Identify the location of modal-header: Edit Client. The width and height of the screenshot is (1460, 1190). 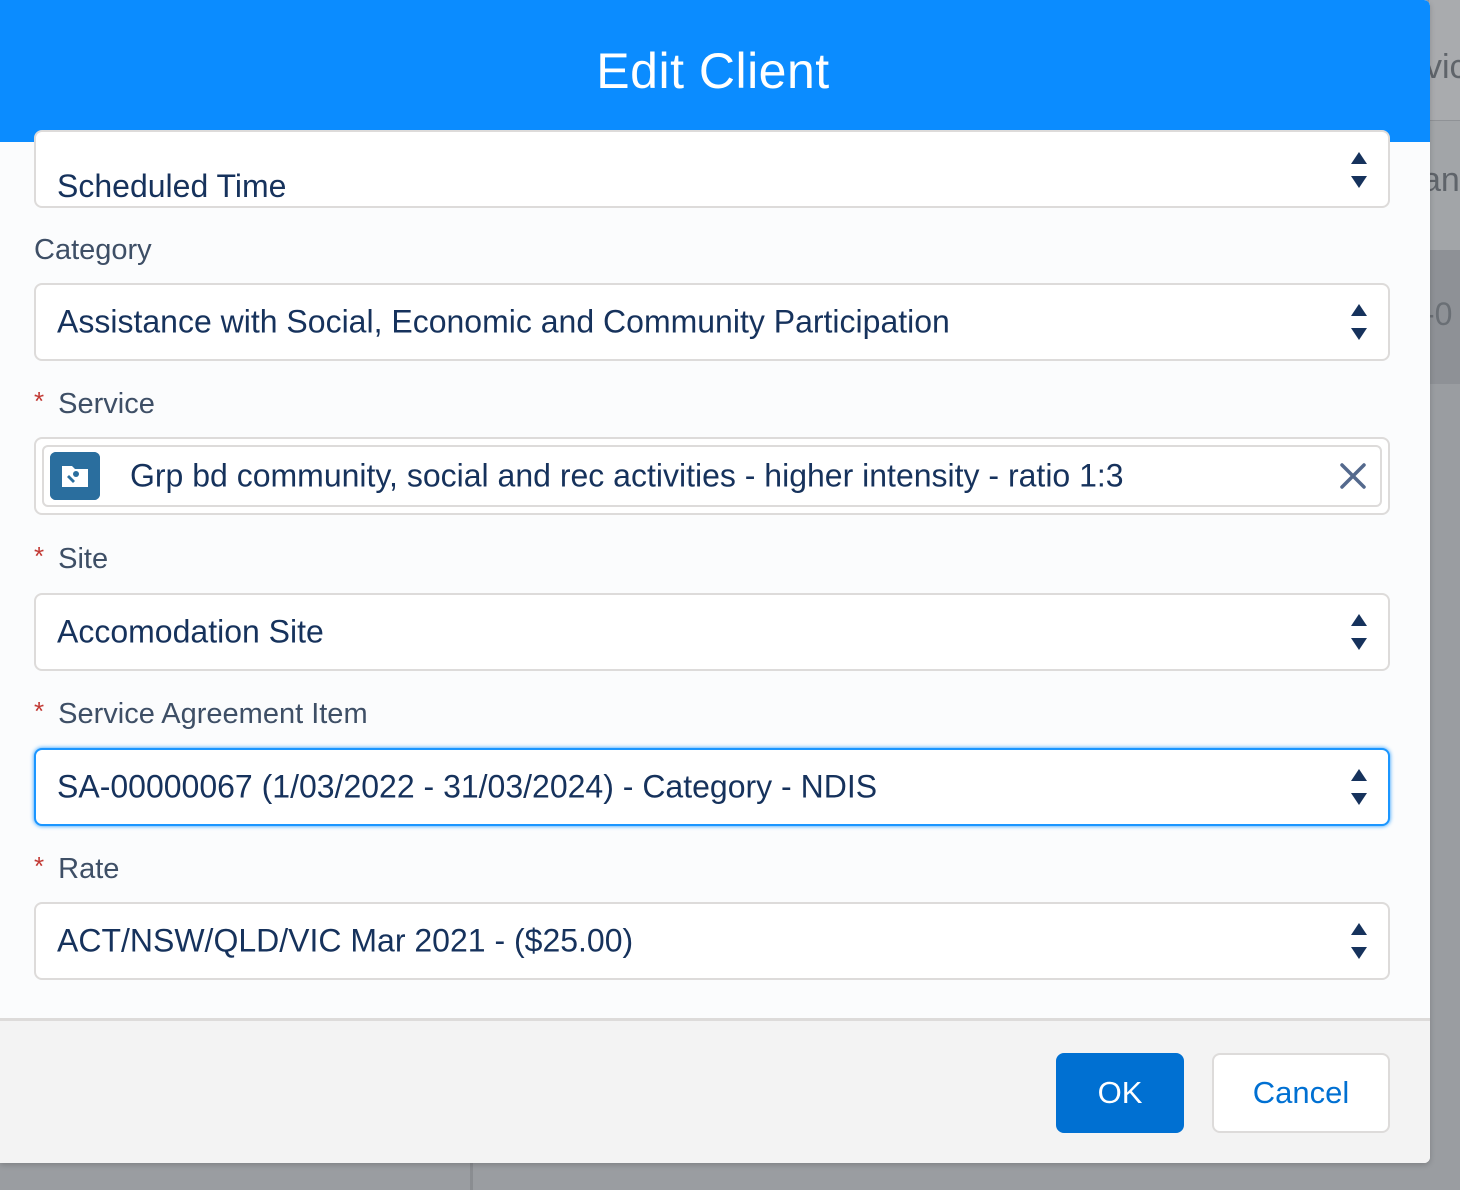
(715, 71).